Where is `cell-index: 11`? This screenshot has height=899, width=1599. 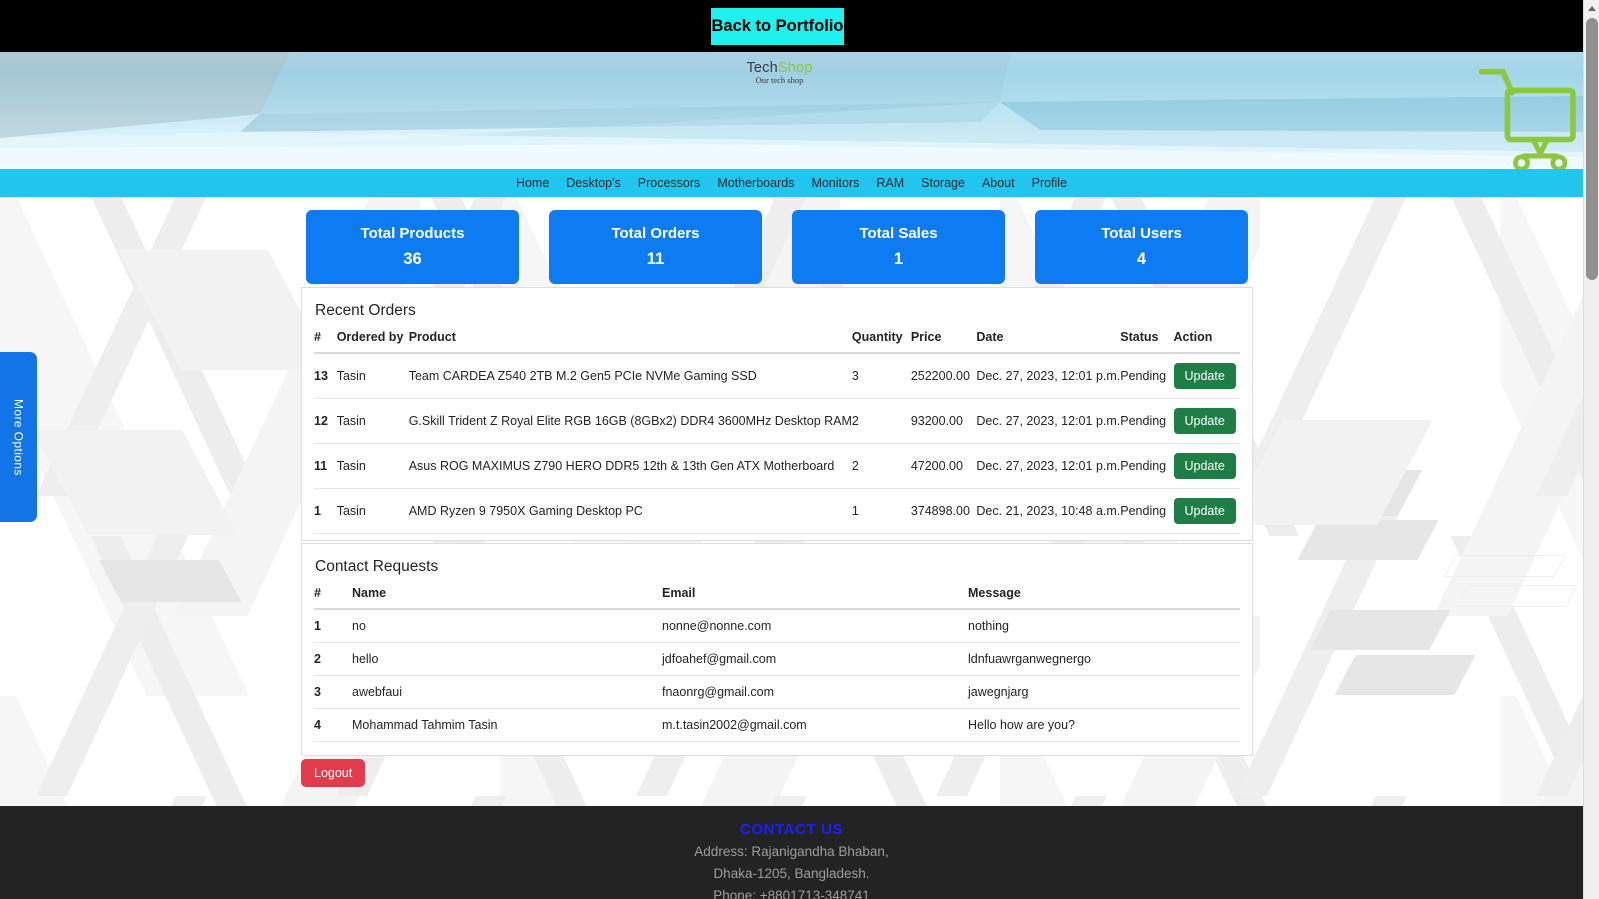
cell-index: 11 is located at coordinates (325, 466).